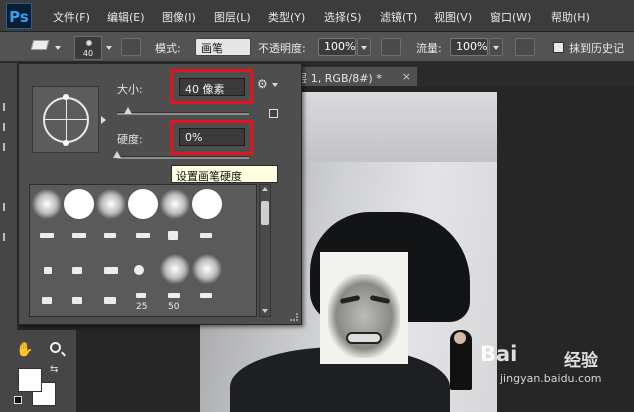 This screenshot has height=412, width=634. What do you see at coordinates (18, 400) in the screenshot?
I see `default-colors-icon` at bounding box center [18, 400].